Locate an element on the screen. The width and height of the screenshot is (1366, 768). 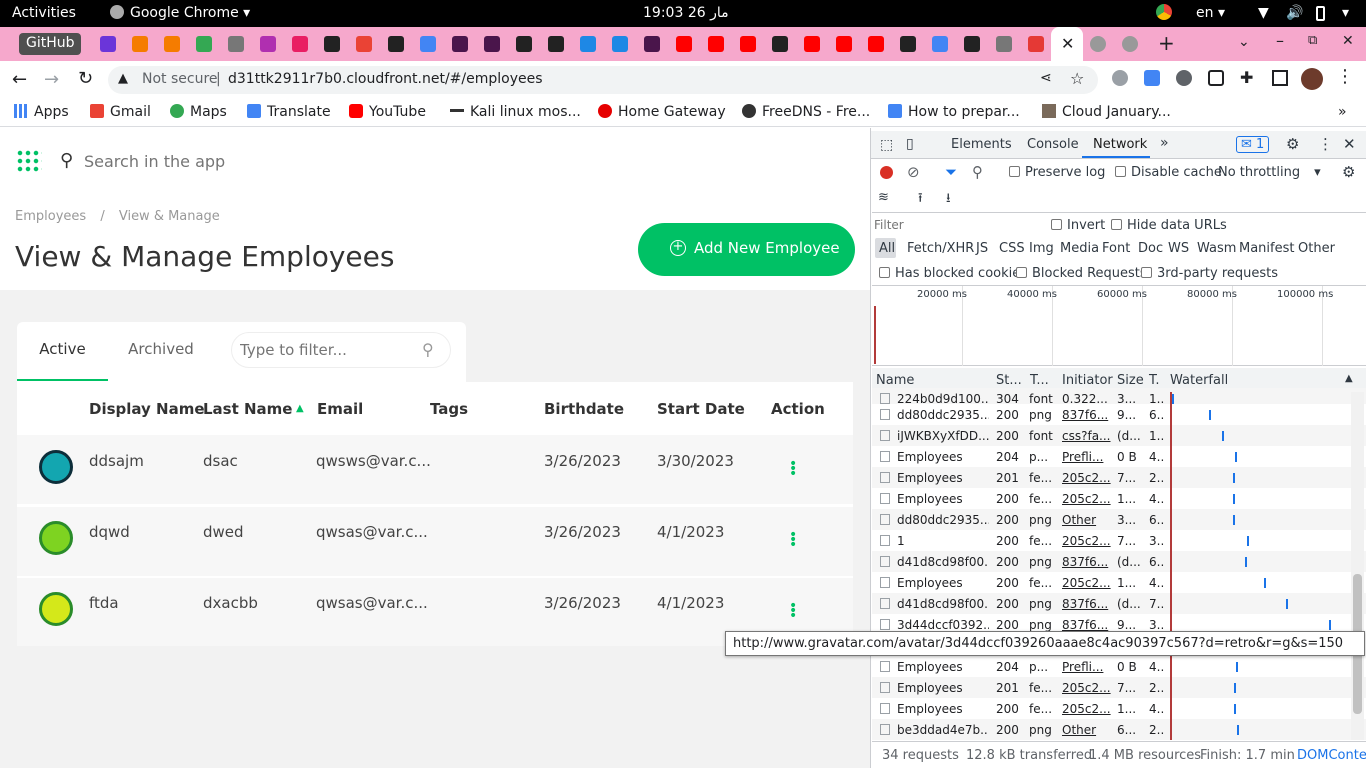
column-time: T. is located at coordinates (1154, 380).